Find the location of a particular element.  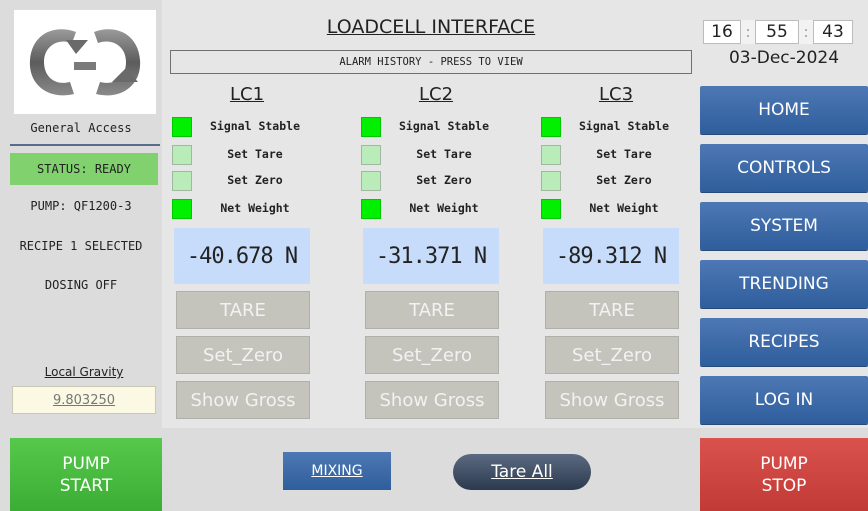

date-display: 03-Dec-2024 is located at coordinates (784, 58).